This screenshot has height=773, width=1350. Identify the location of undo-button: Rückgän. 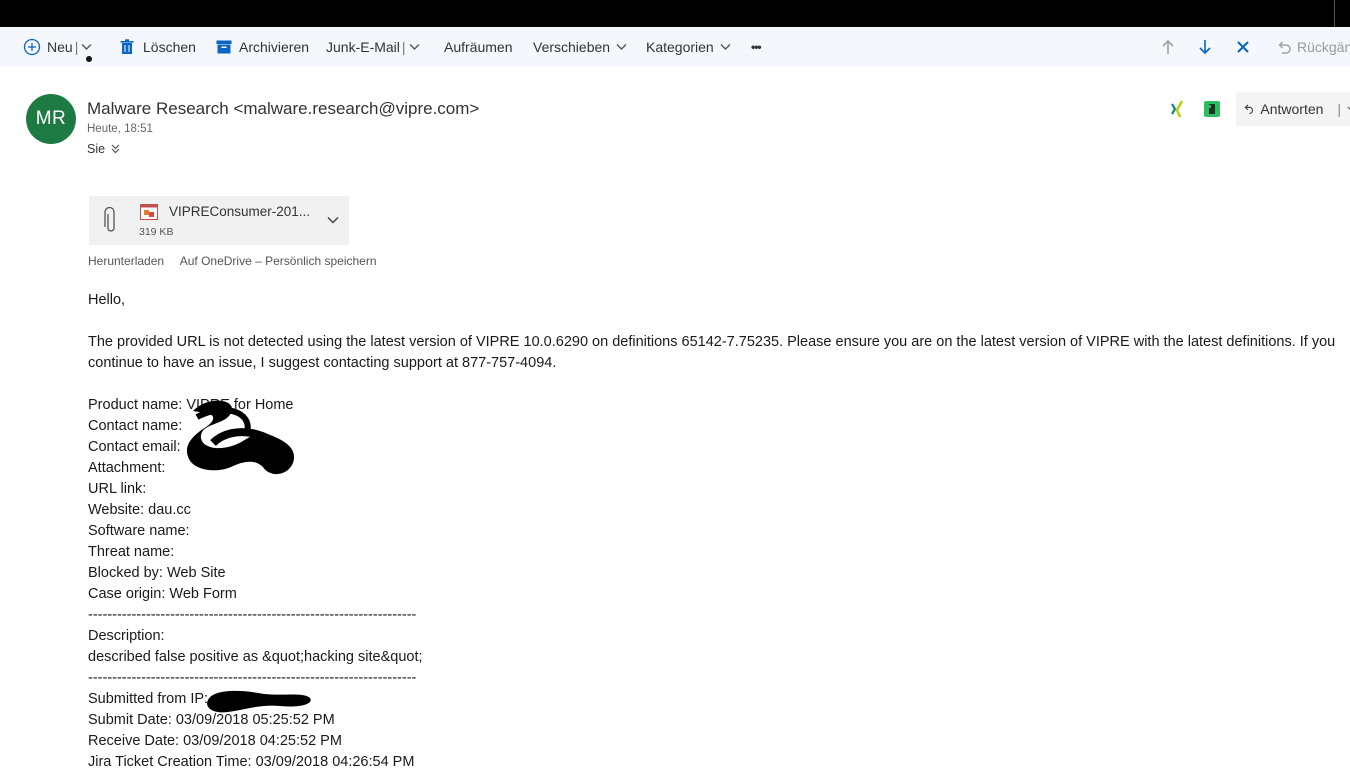
(1313, 47).